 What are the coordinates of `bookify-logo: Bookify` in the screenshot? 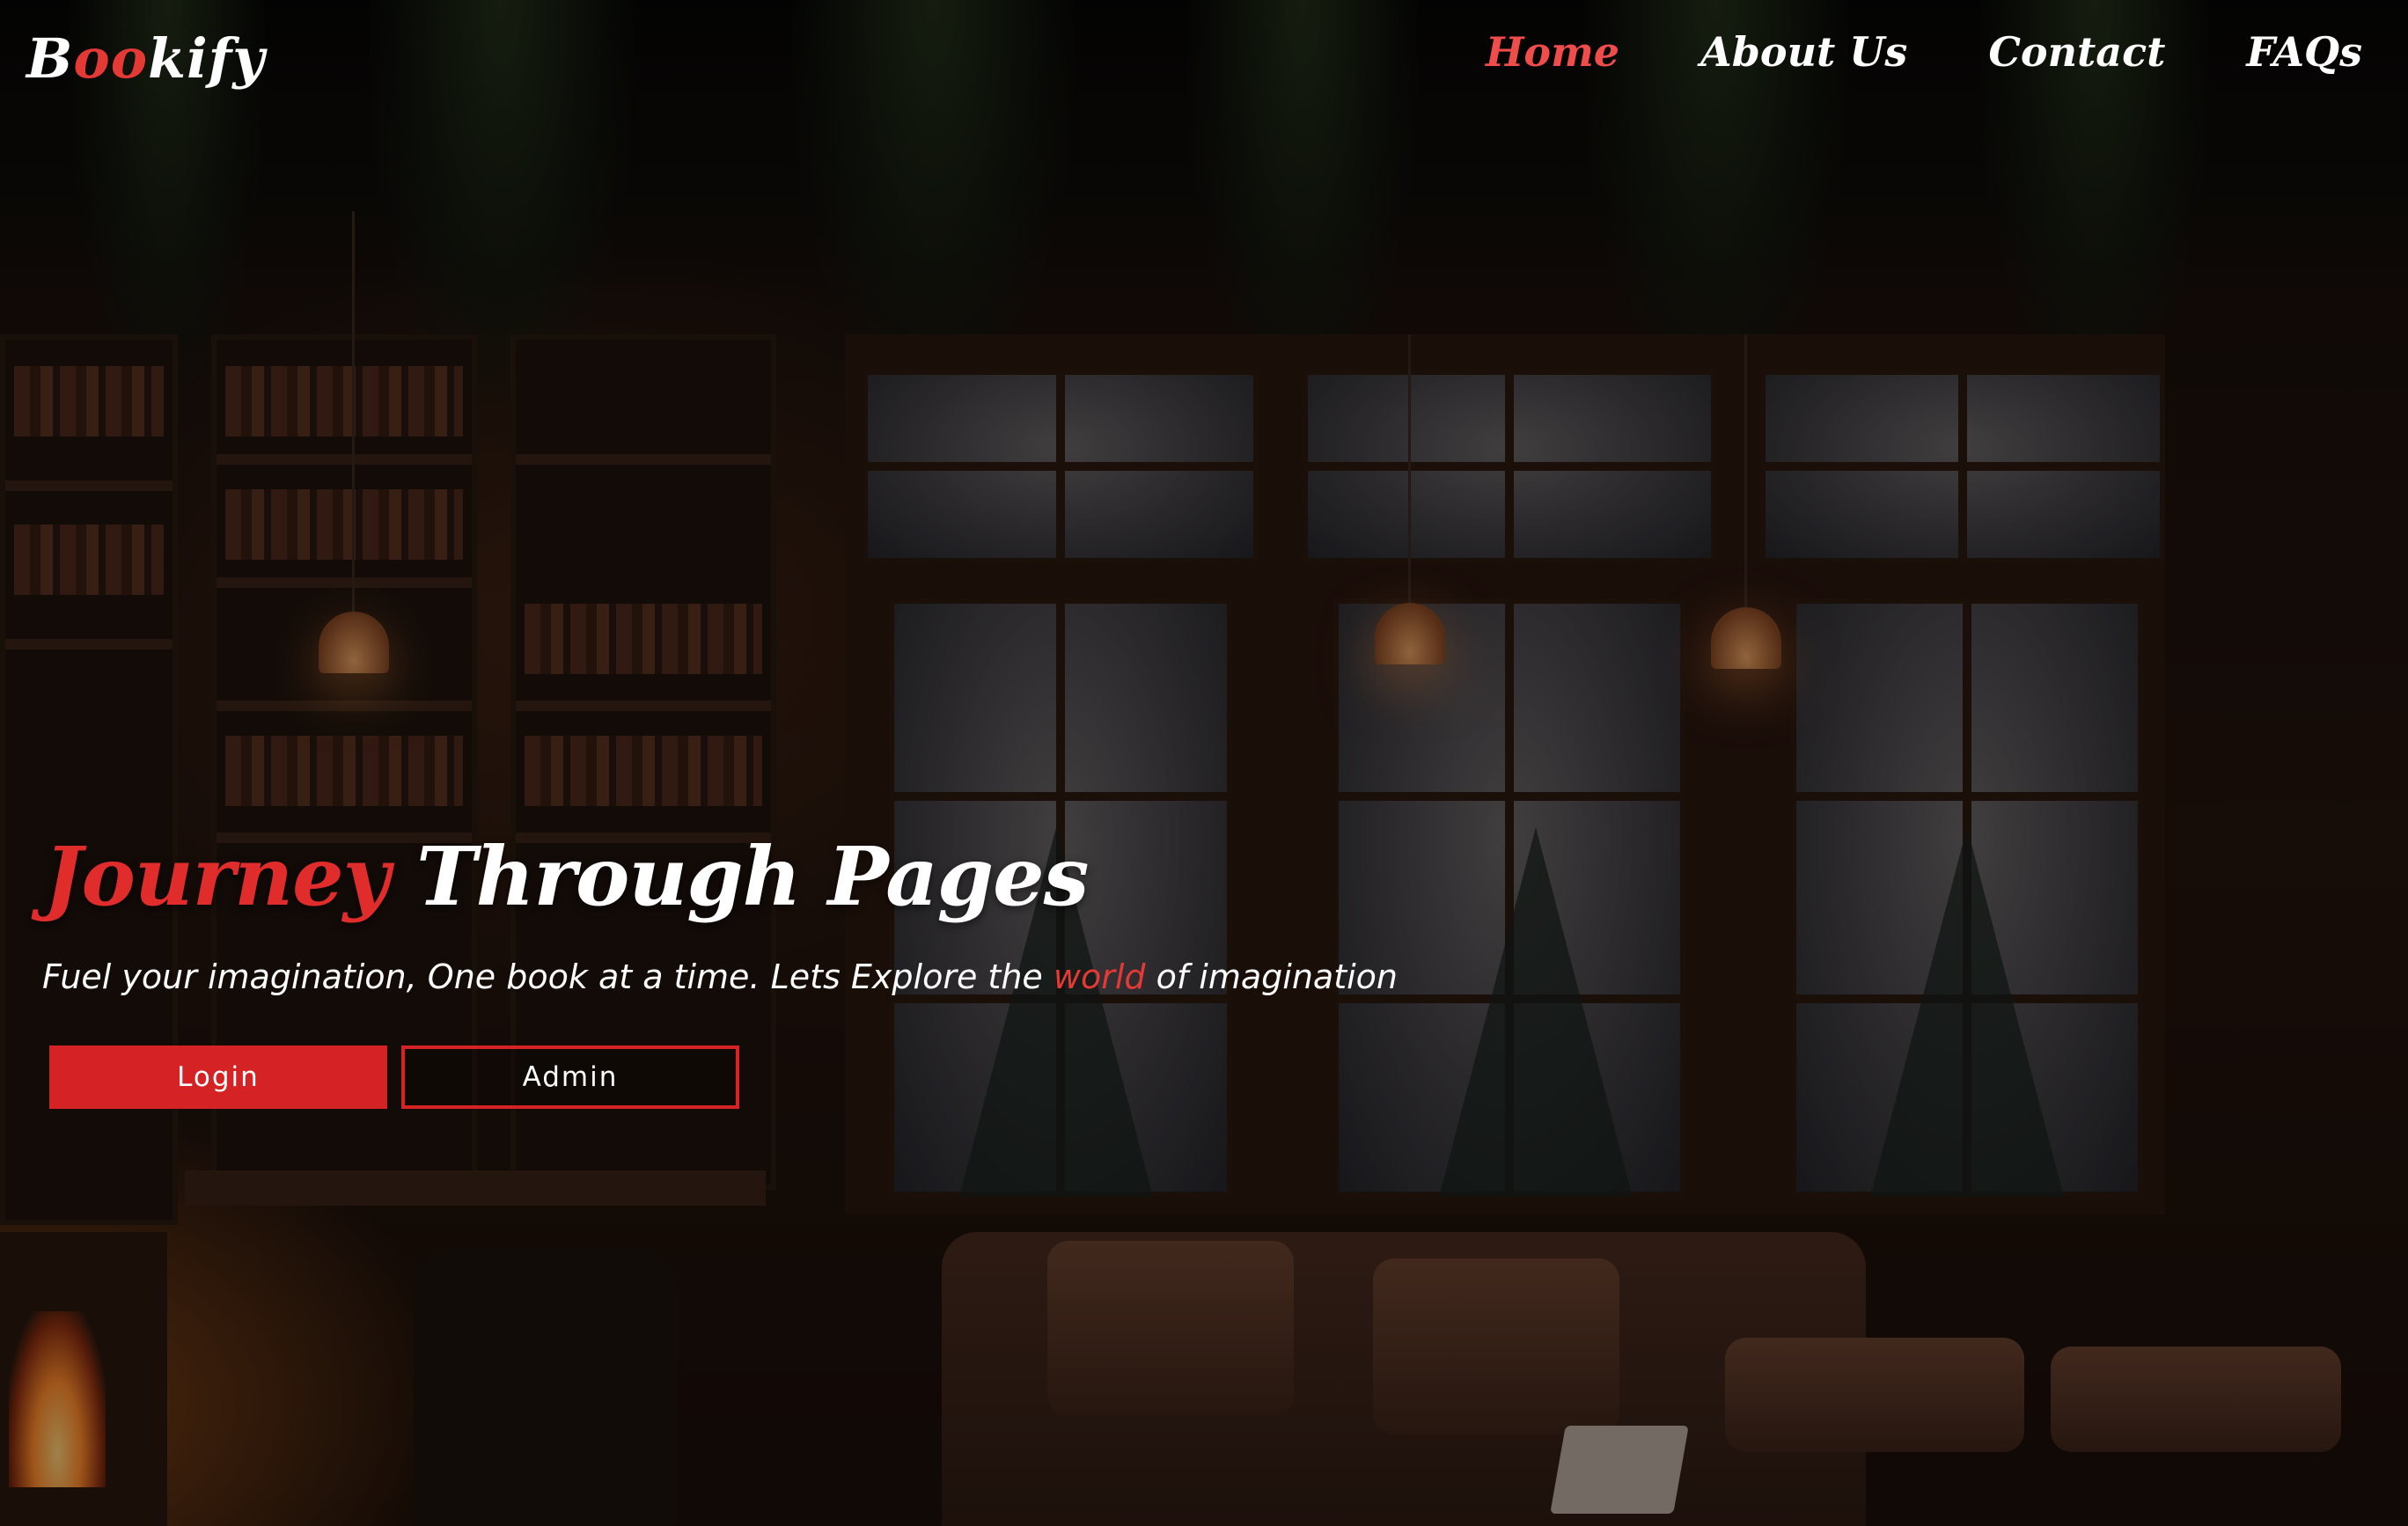 It's located at (145, 58).